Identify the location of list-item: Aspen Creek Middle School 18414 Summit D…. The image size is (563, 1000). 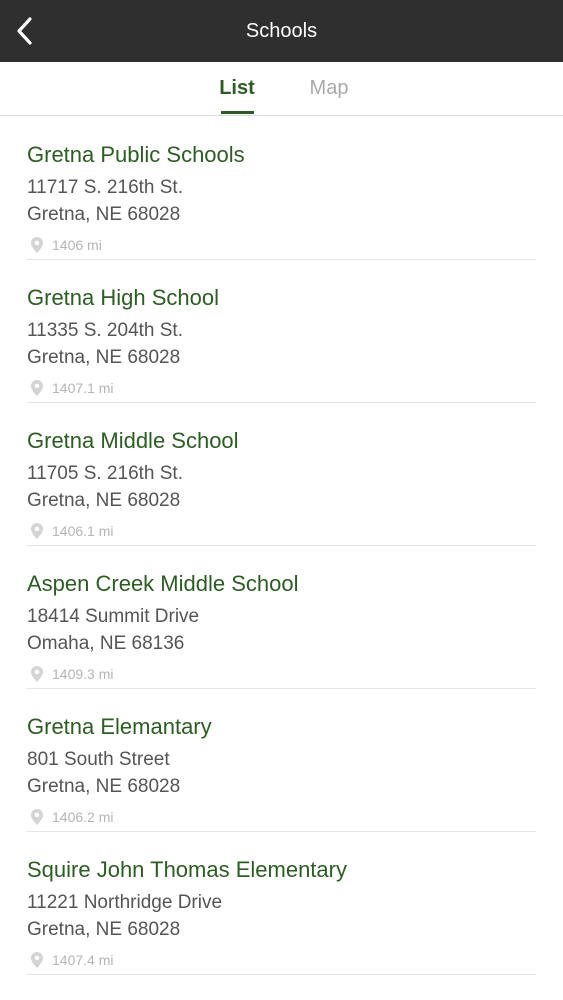
(281, 617).